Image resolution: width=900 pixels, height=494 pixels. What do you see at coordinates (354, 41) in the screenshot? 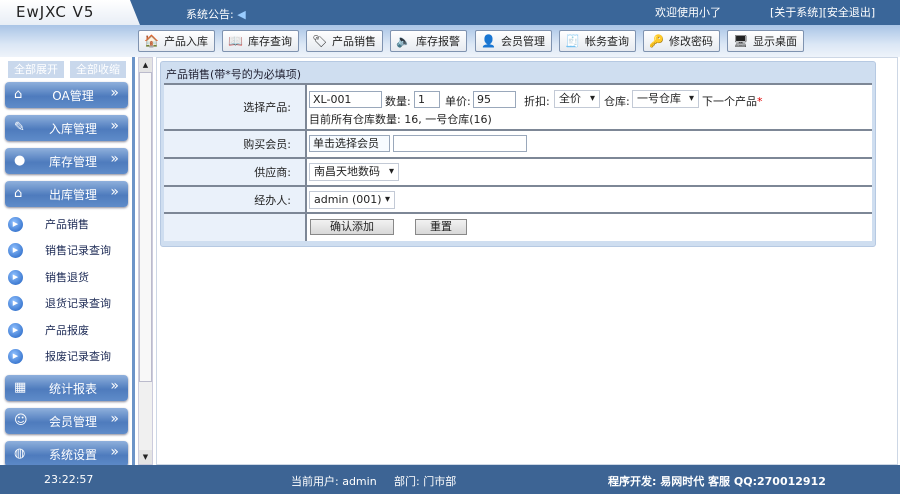
I see `label: 产品销售` at bounding box center [354, 41].